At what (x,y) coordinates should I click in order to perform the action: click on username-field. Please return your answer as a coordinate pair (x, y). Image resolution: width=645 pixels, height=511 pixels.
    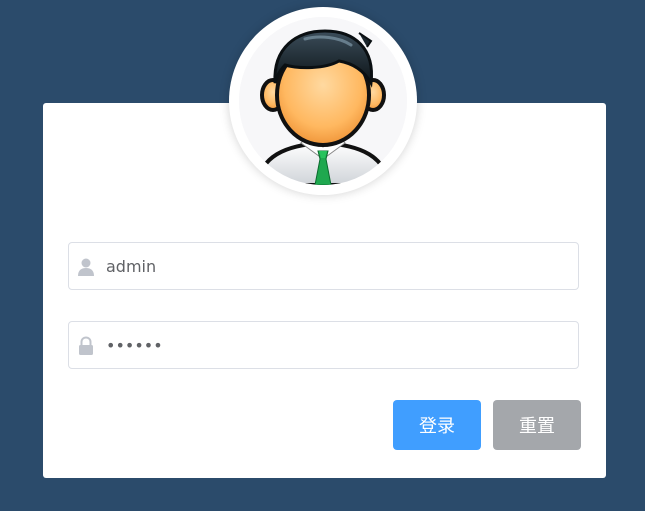
    Looking at the image, I should click on (323, 266).